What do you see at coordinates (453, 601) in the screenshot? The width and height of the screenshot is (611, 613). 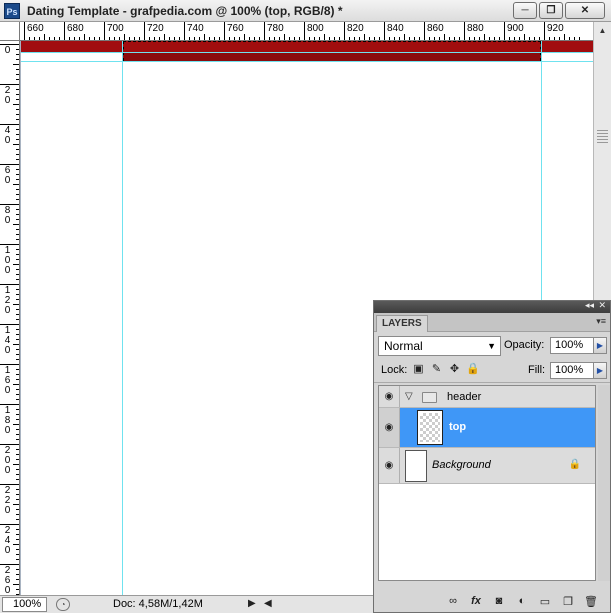 I see `link-layers-icon: ∞` at bounding box center [453, 601].